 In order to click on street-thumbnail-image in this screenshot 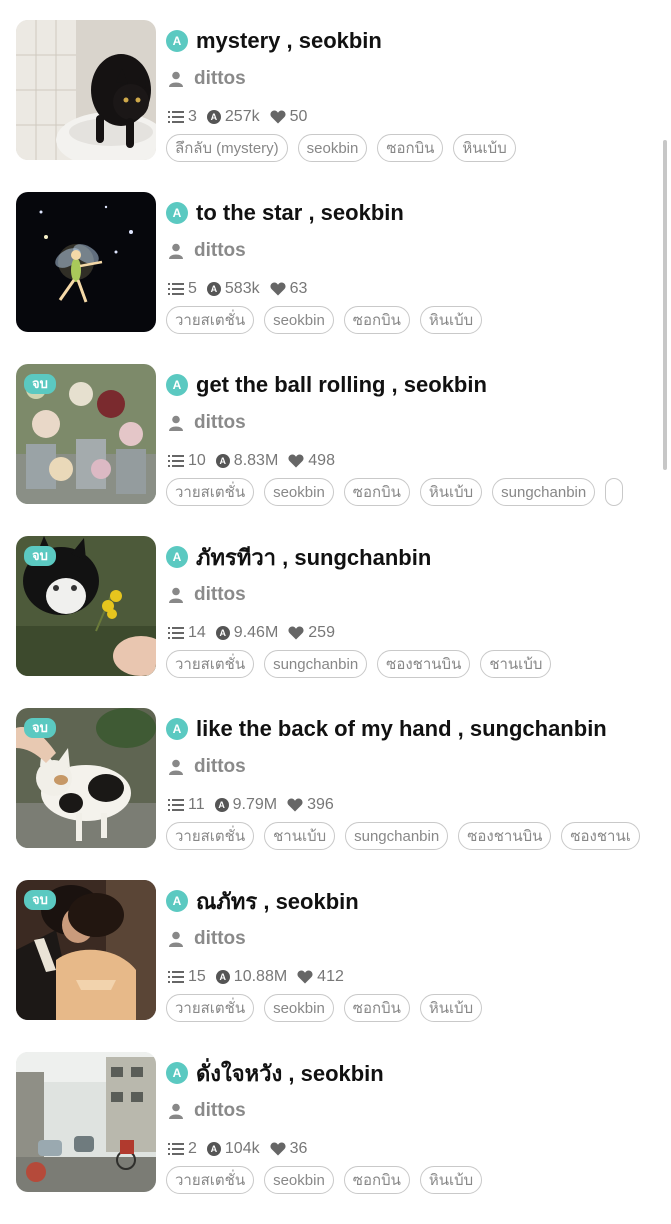, I will do `click(86, 1122)`.